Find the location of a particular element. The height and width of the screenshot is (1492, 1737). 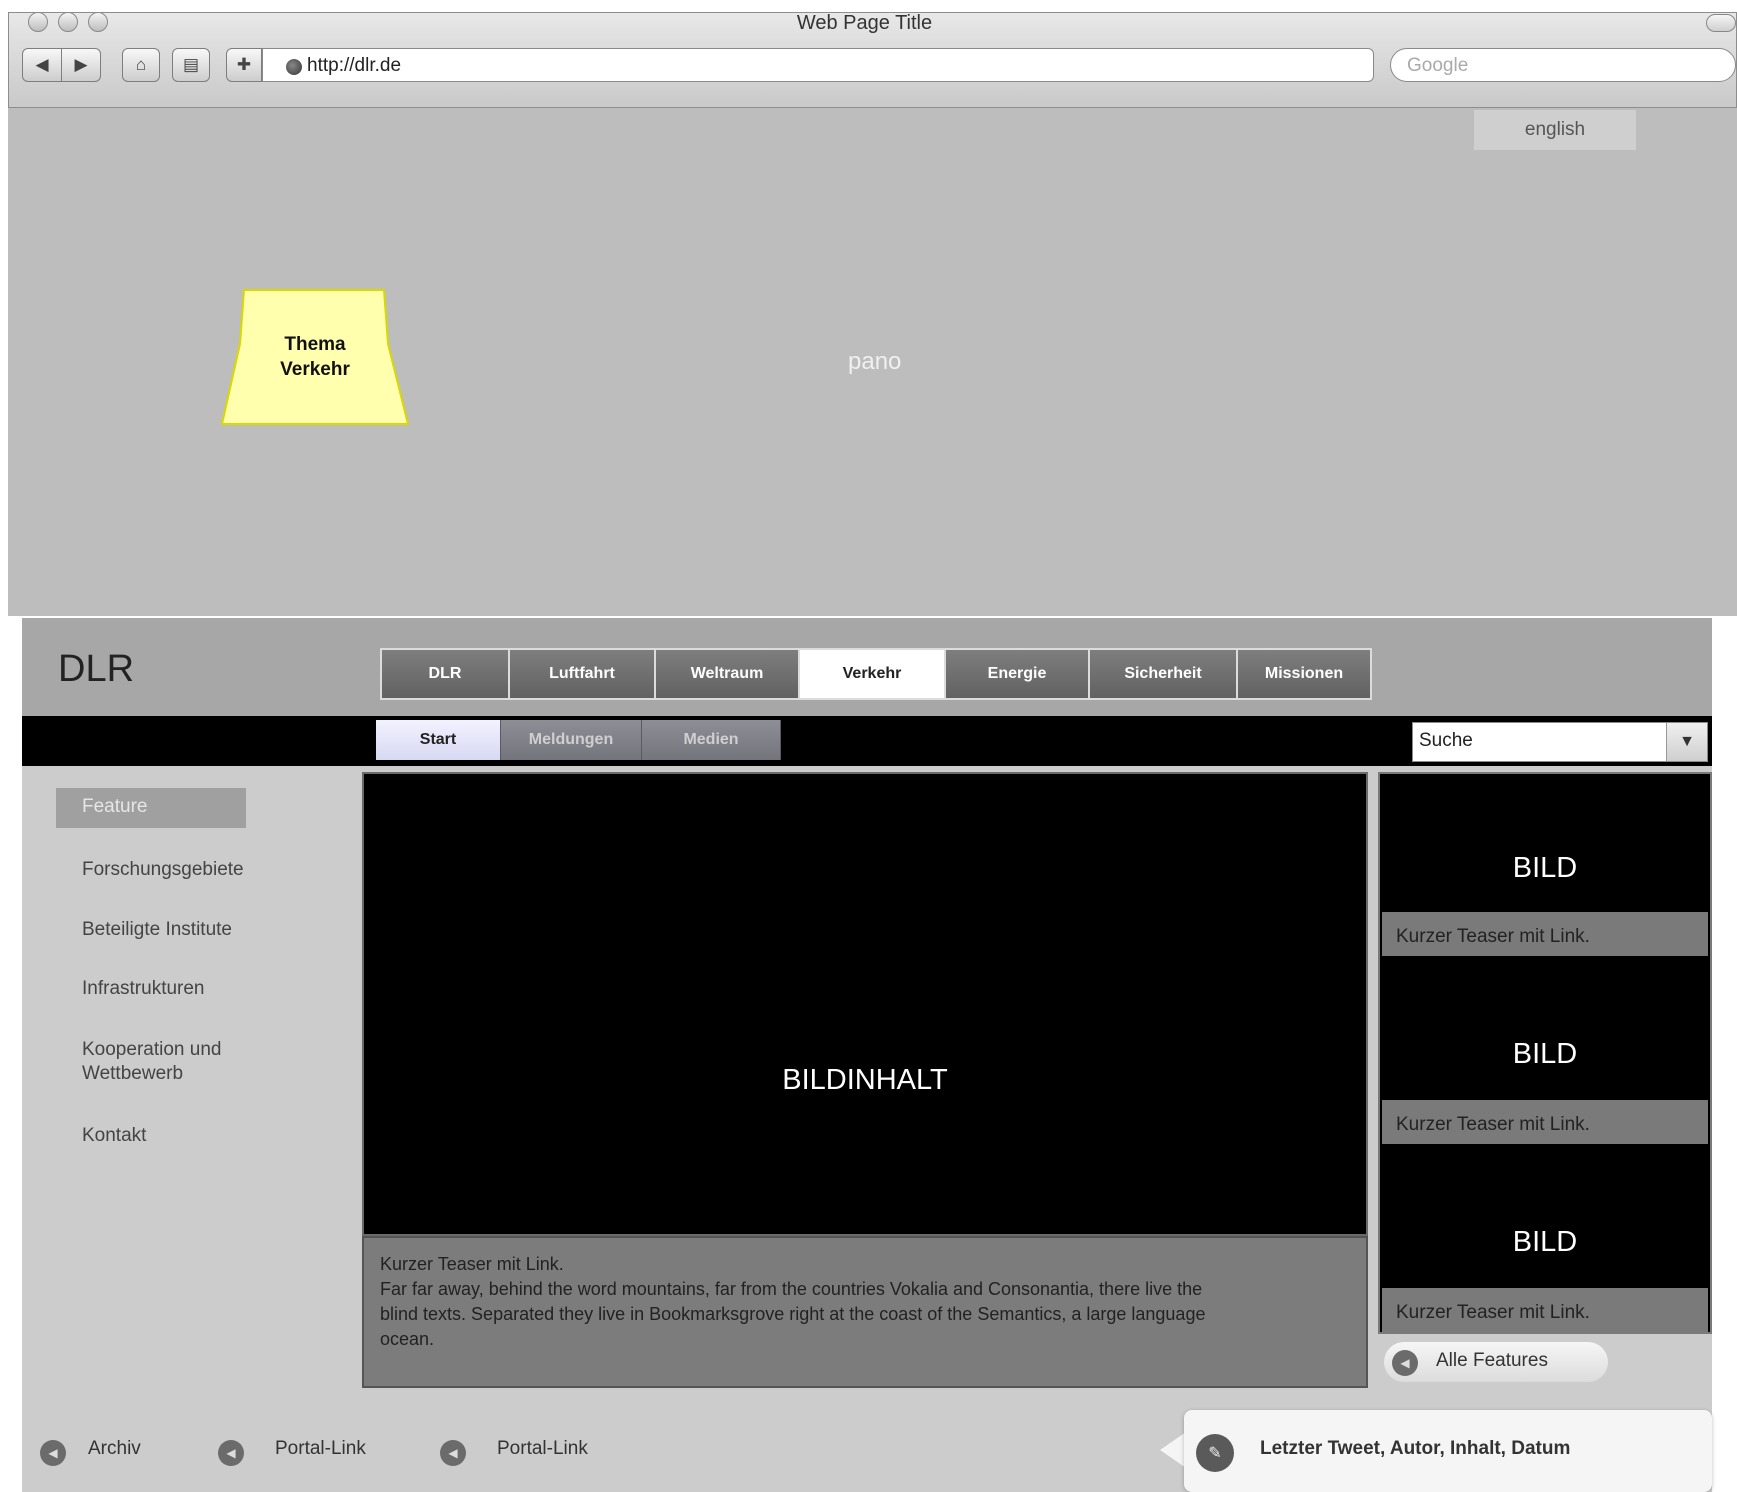

chevron-down-icon: ▼ is located at coordinates (1687, 741).